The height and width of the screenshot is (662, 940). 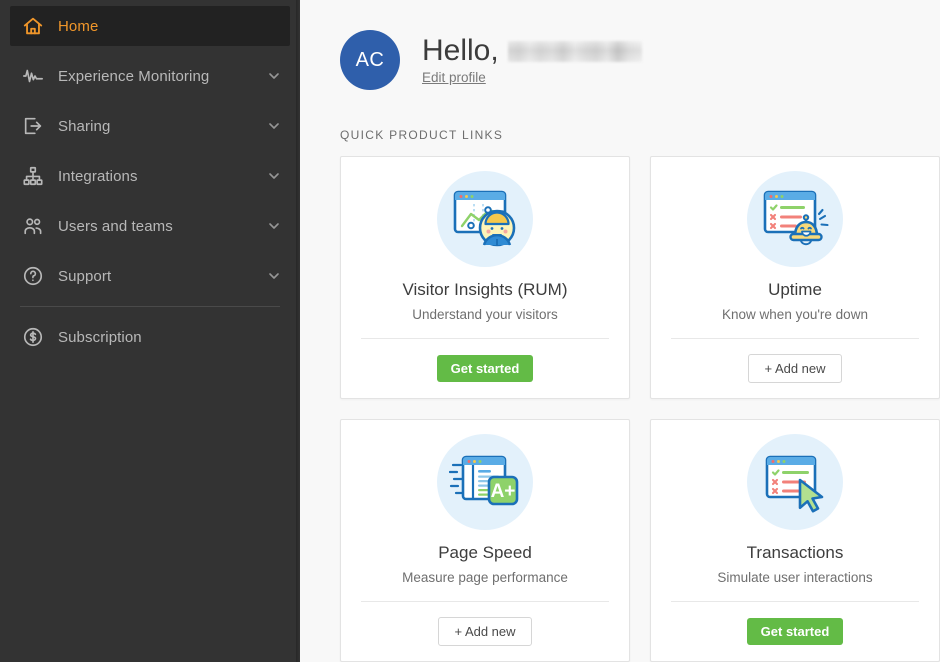 I want to click on greeting-row: Hello,, so click(x=532, y=51).